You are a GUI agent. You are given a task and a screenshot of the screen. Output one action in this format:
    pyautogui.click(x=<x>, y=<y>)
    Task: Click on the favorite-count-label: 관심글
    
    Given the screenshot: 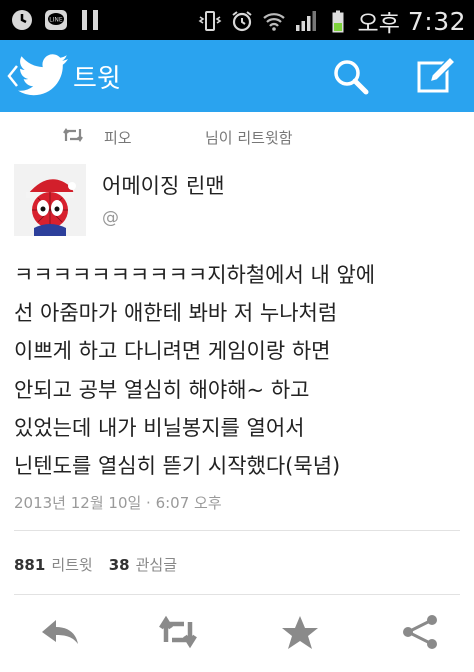 What is the action you would take?
    pyautogui.click(x=156, y=564)
    